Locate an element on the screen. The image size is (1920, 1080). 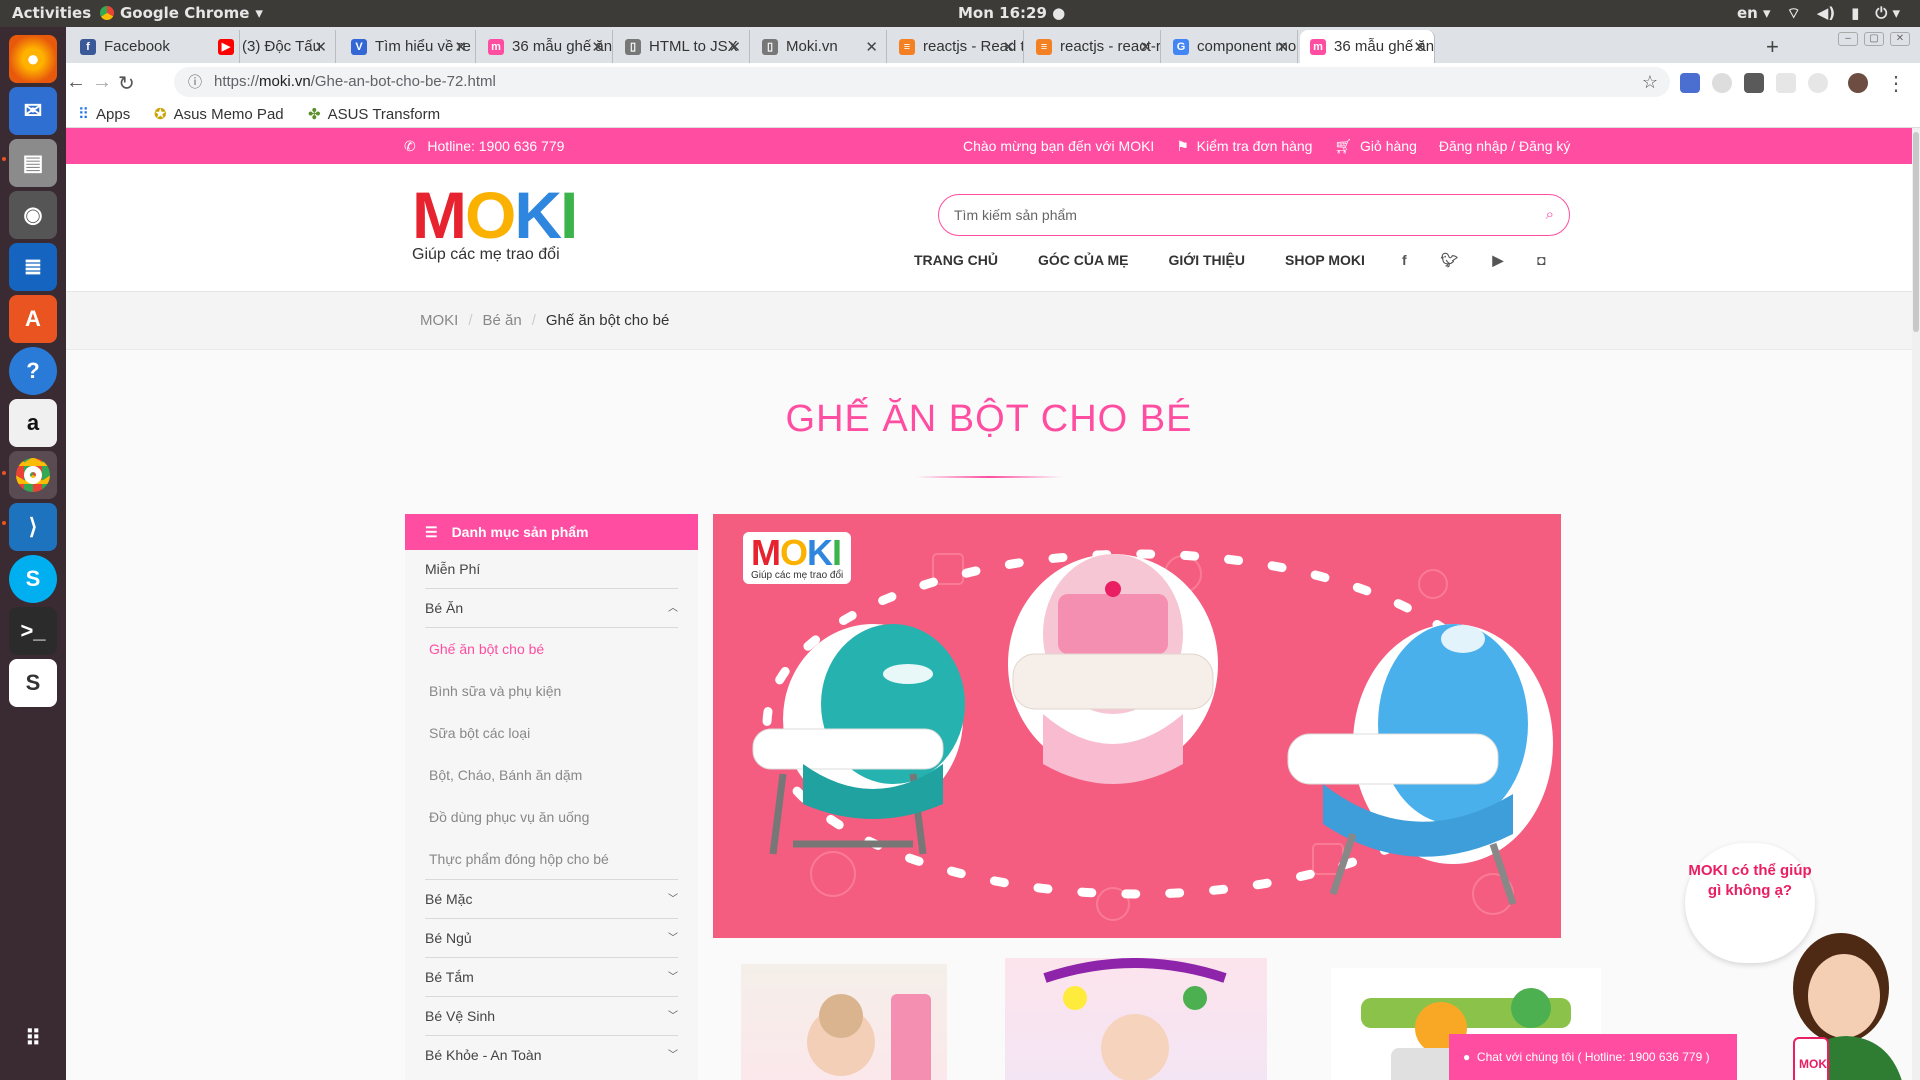
search-icon: ⌕ is located at coordinates (1550, 215).